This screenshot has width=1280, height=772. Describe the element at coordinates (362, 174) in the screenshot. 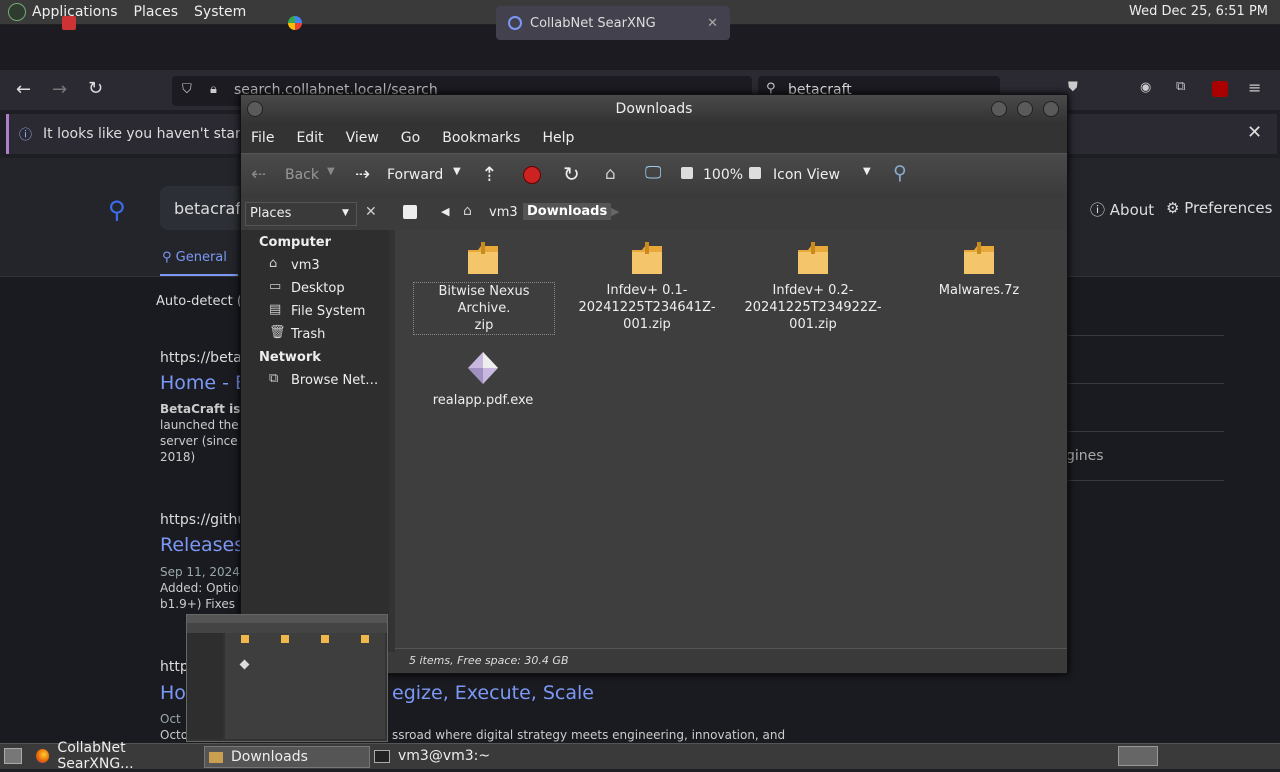

I see `forward-icon: ⇢` at that location.